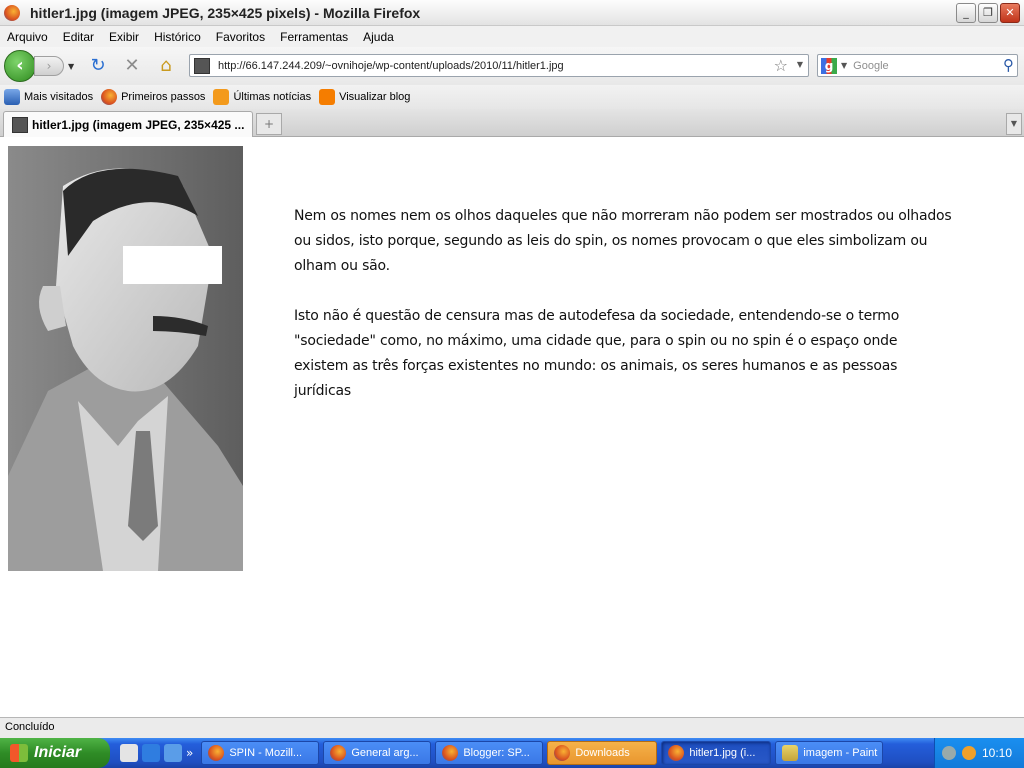  I want to click on menu-editar: Editar, so click(78, 37).